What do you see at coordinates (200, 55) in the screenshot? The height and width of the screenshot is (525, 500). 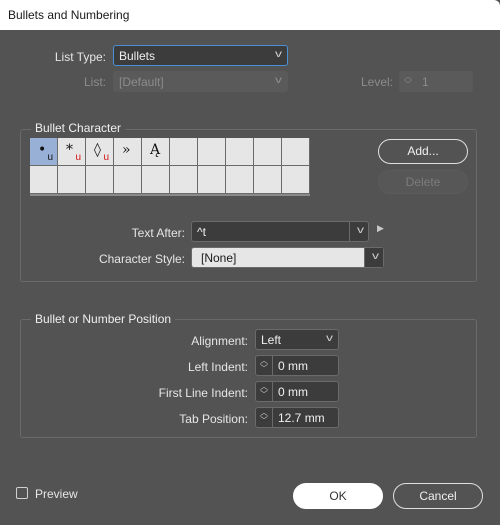 I see `list-type-select: Bullets v` at bounding box center [200, 55].